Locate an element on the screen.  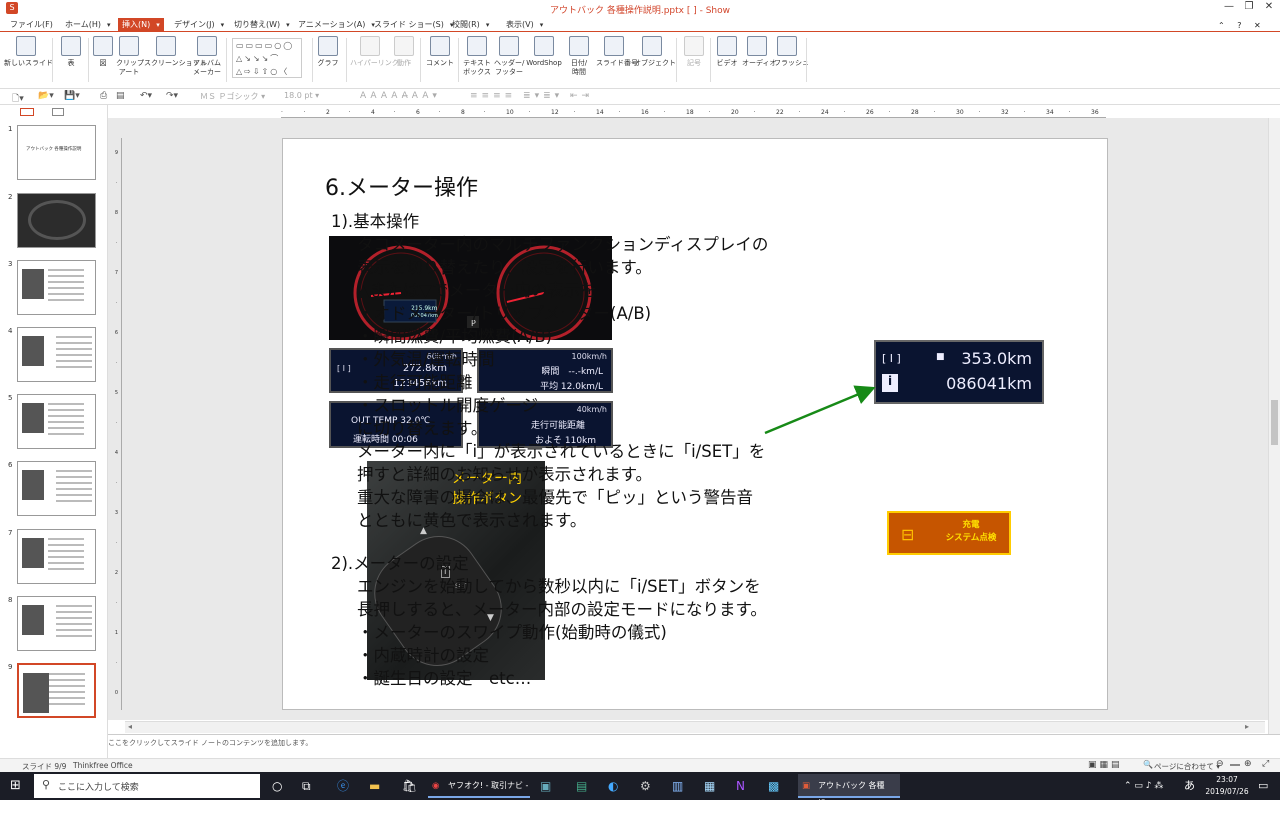
taskbar-app-icon-6: ▦ is located at coordinates (709, 786).